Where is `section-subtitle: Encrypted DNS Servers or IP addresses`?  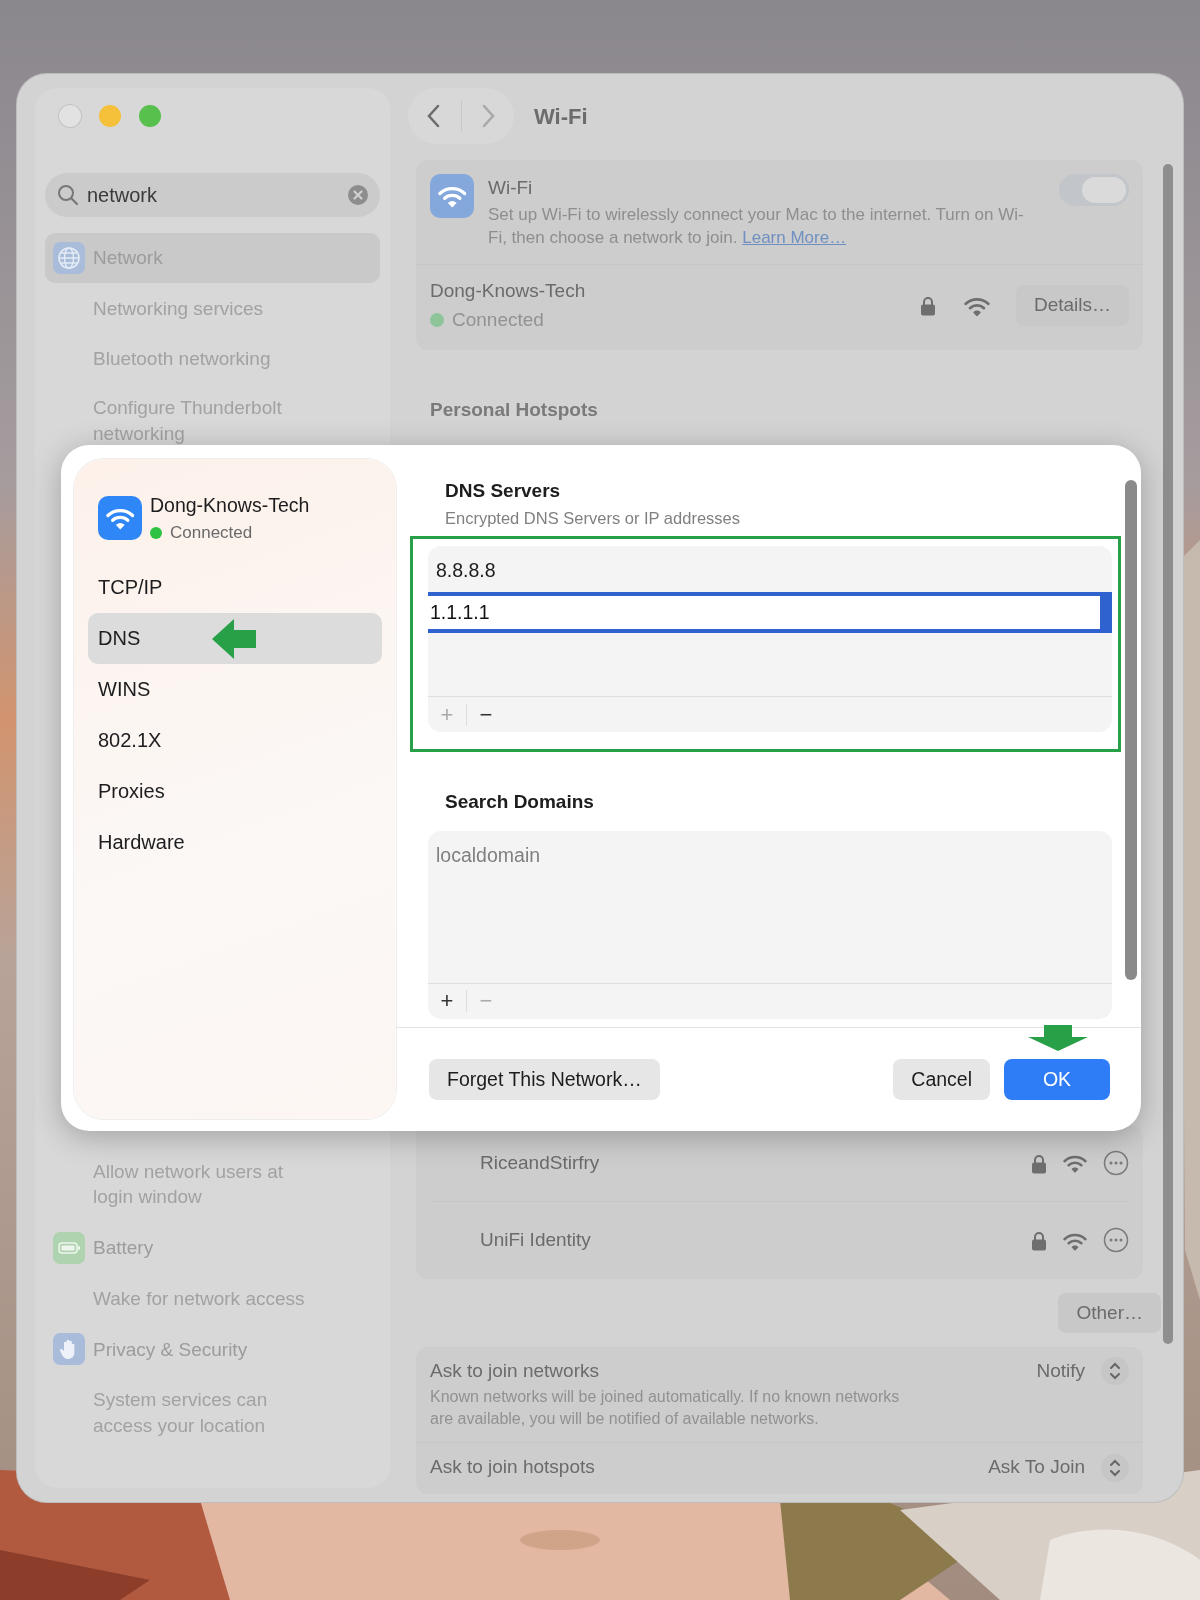 section-subtitle: Encrypted DNS Servers or IP addresses is located at coordinates (593, 518).